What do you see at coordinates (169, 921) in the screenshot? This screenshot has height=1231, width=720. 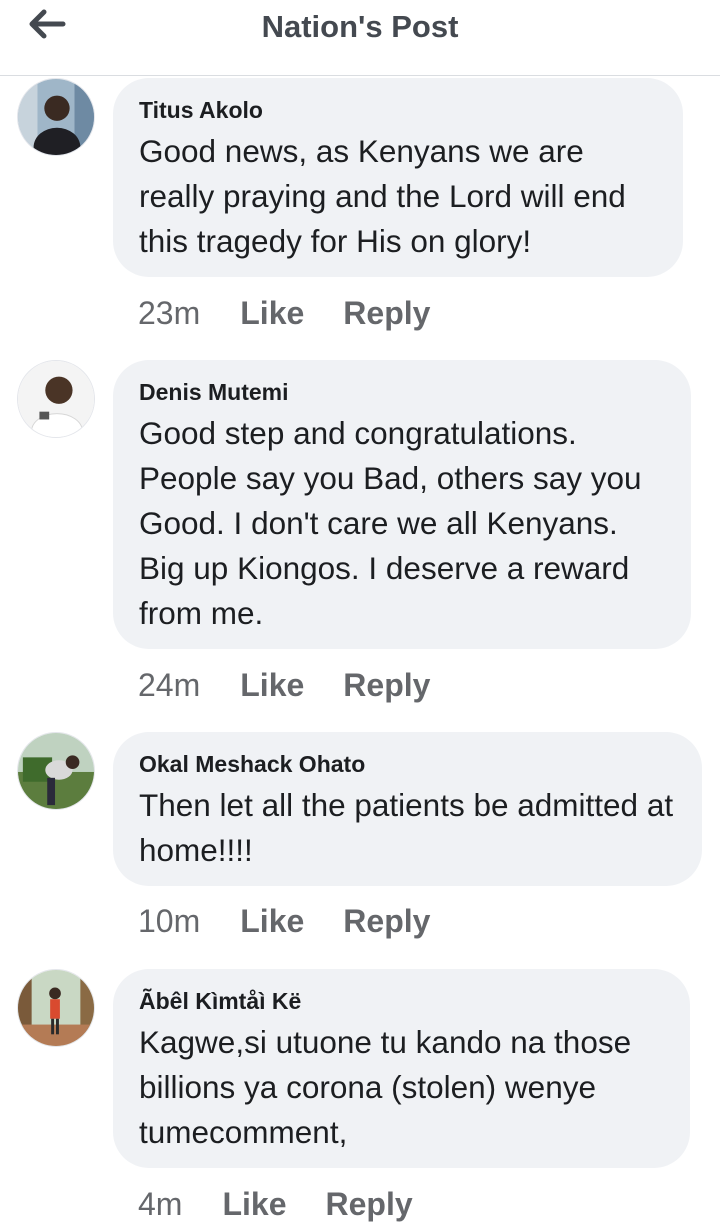 I see `comment-timestamp: 10m` at bounding box center [169, 921].